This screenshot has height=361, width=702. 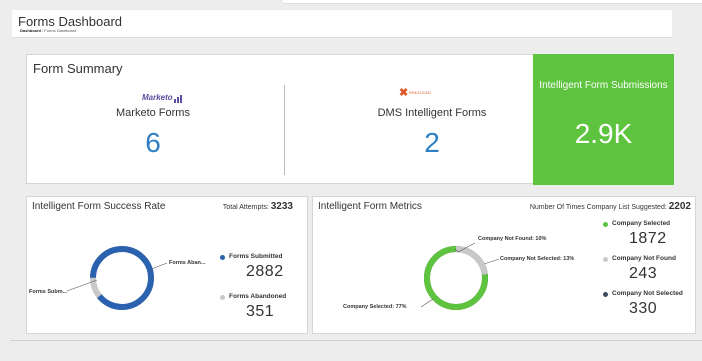 I want to click on marketo-forms-count: 6, so click(x=153, y=143).